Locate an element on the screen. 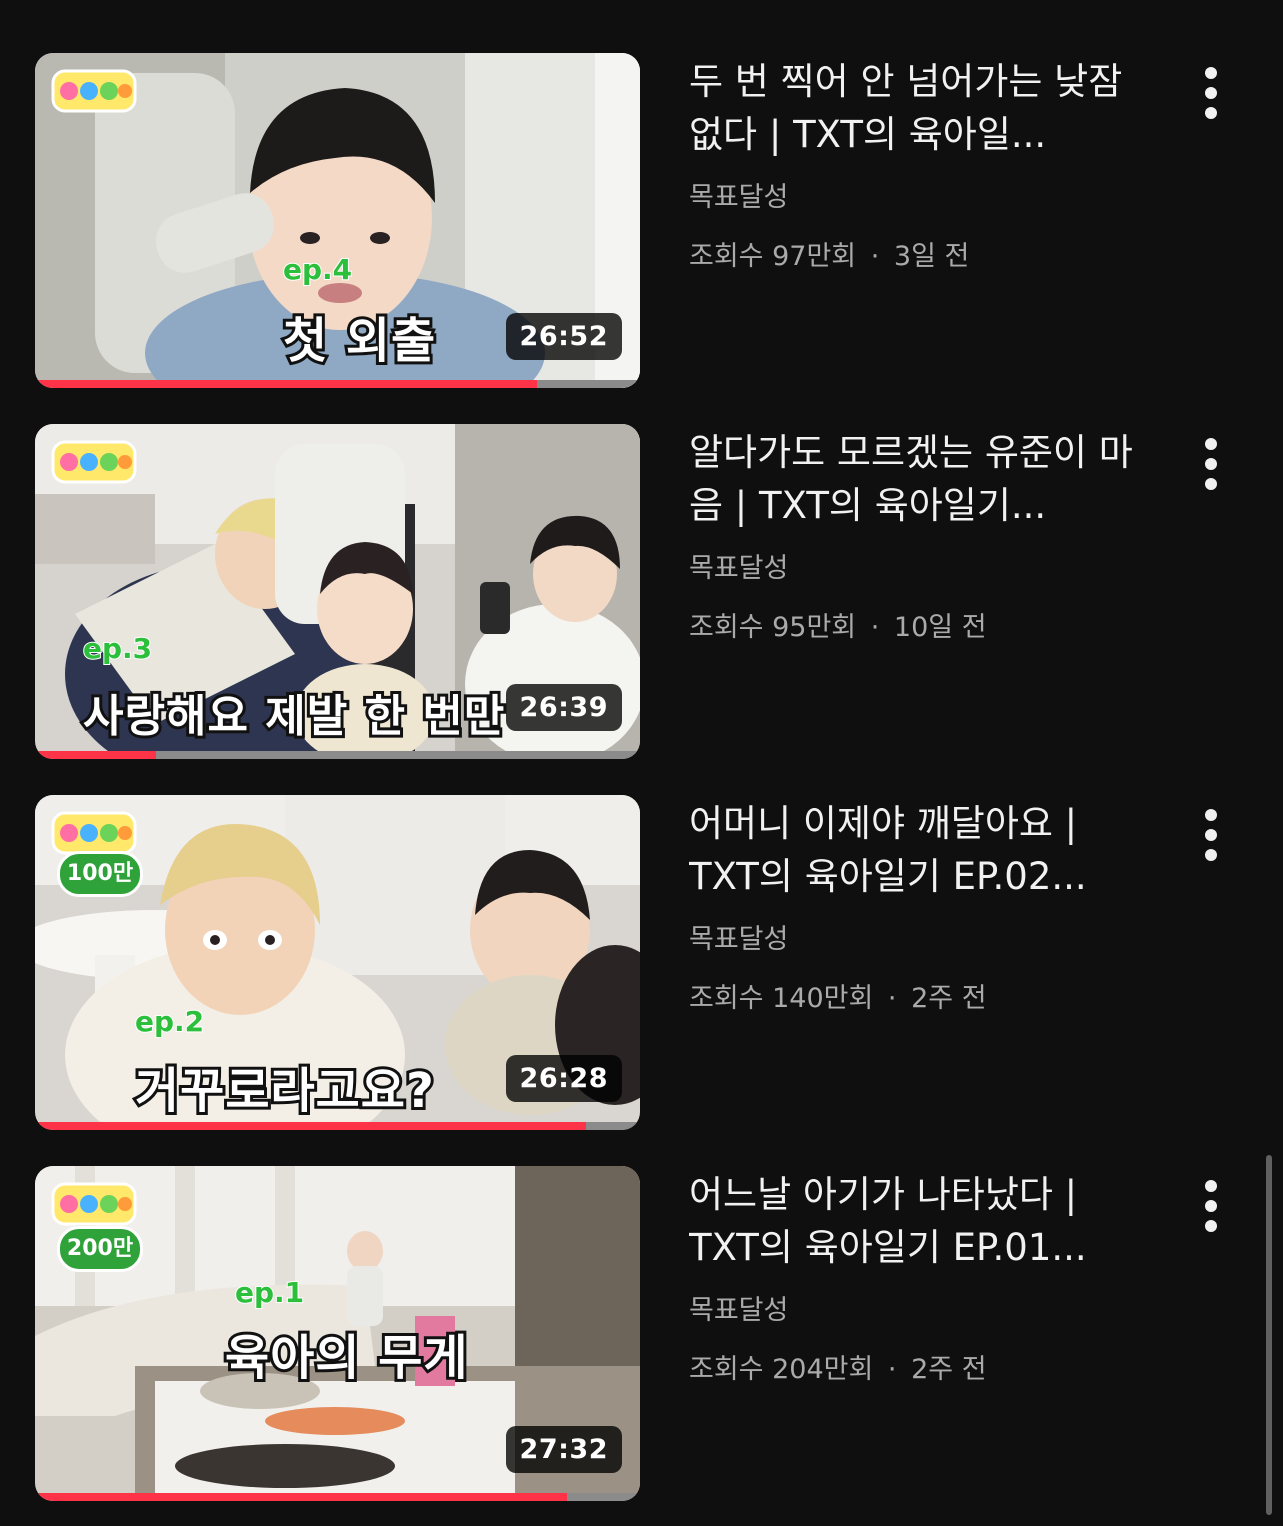  thumbnail-episode-label: ep.1 is located at coordinates (269, 1292).